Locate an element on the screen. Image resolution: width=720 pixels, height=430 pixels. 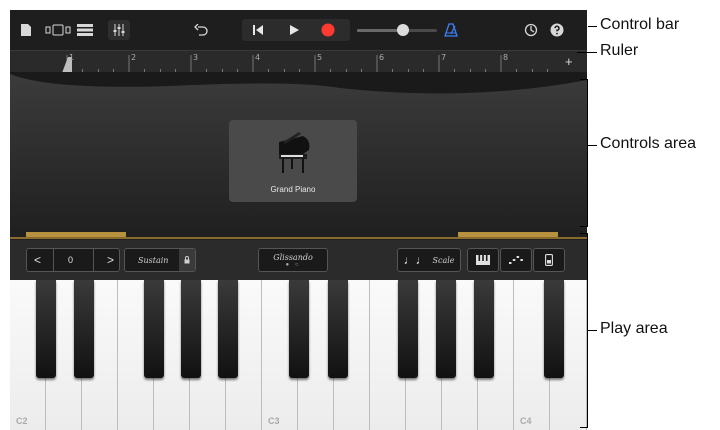
octave-control: < 0 > is located at coordinates (73, 260).